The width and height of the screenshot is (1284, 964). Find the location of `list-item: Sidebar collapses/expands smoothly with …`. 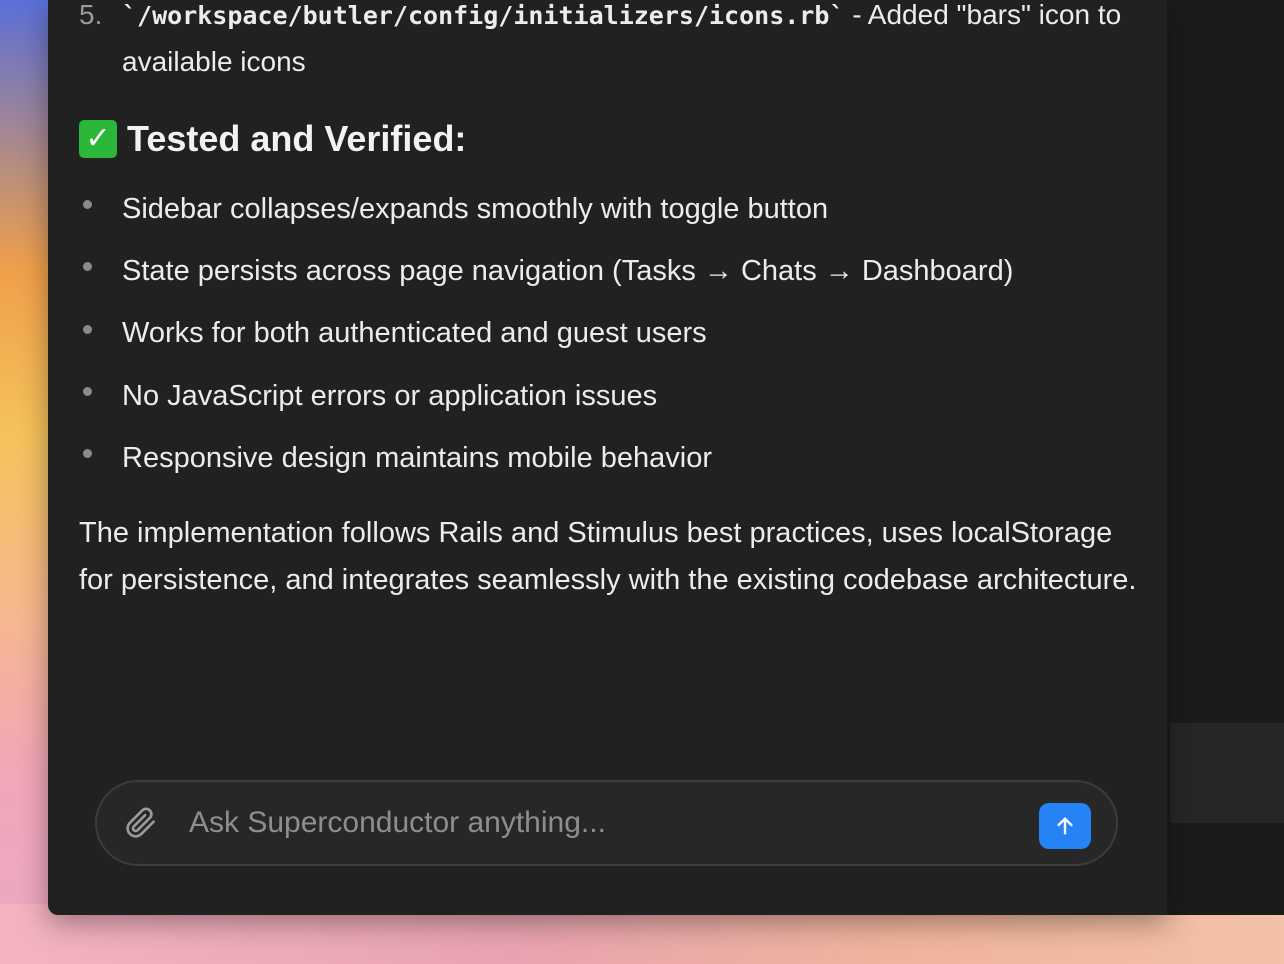

list-item: Sidebar collapses/expands smoothly with … is located at coordinates (614, 209).